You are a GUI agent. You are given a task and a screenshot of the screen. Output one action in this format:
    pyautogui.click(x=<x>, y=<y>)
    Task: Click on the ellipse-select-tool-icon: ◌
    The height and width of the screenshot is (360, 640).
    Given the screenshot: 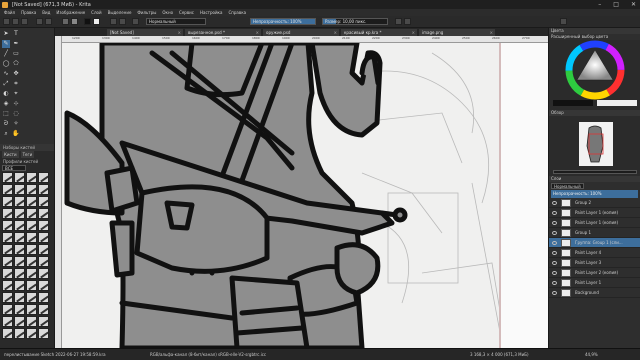 What is the action you would take?
    pyautogui.click(x=16, y=114)
    